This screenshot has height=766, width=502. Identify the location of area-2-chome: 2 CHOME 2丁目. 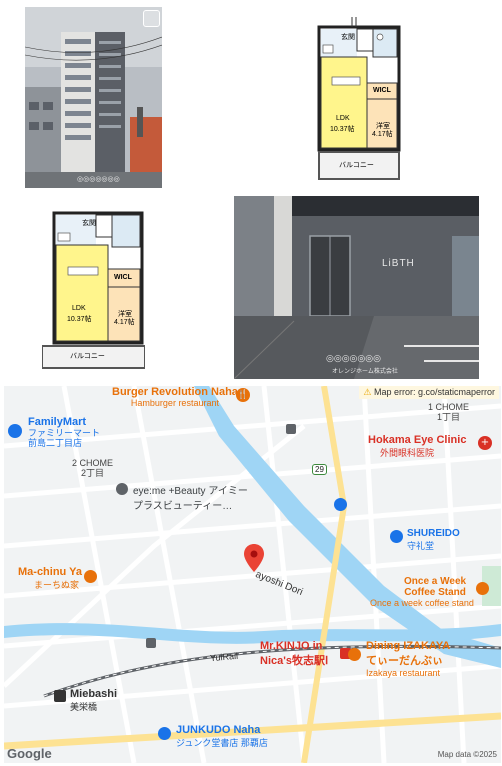
(93, 468).